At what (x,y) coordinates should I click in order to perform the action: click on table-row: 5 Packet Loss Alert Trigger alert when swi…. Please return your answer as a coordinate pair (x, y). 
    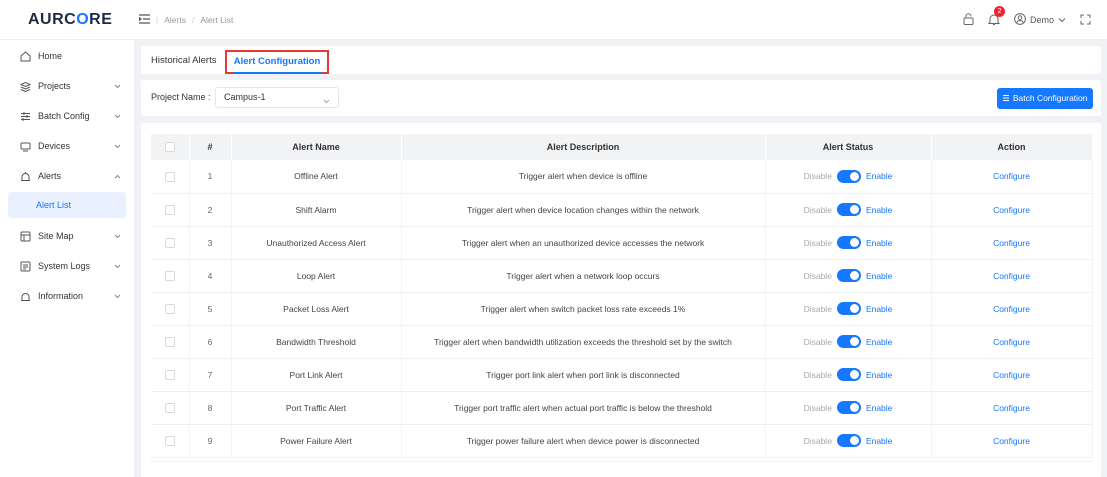
    Looking at the image, I should click on (622, 309).